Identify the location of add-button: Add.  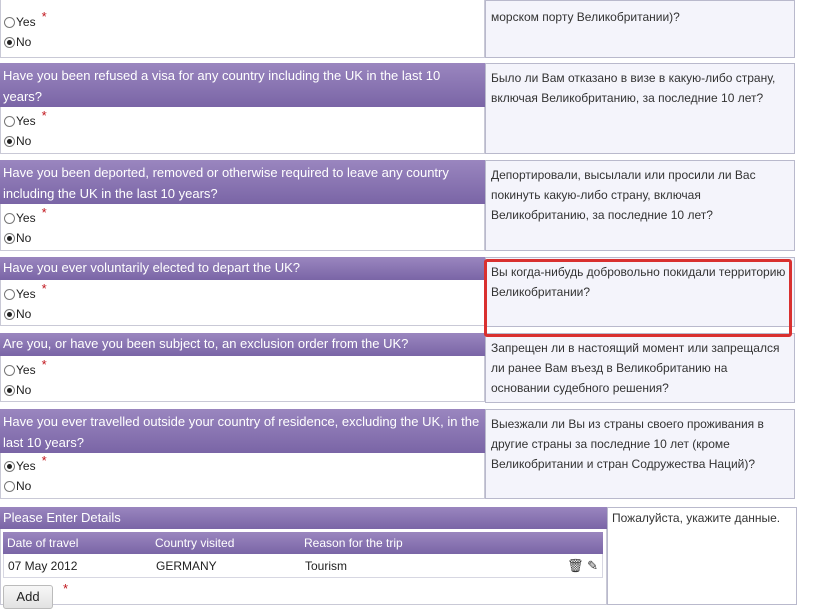
(28, 597).